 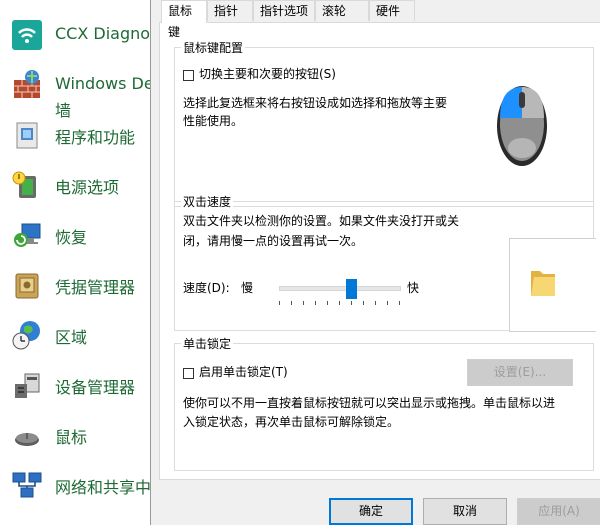 I want to click on speed-slow-label: 慢, so click(x=247, y=288).